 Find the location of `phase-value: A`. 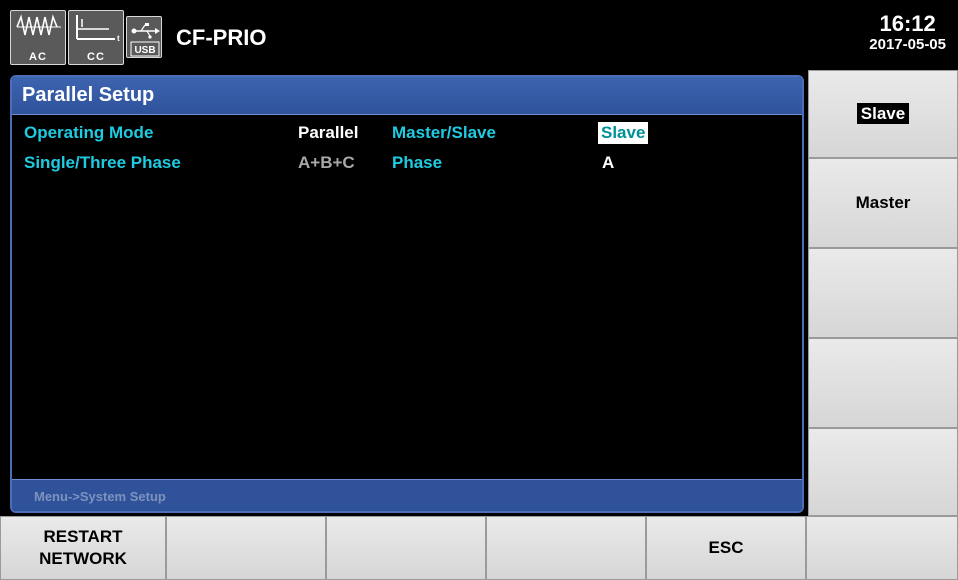

phase-value: A is located at coordinates (608, 163).